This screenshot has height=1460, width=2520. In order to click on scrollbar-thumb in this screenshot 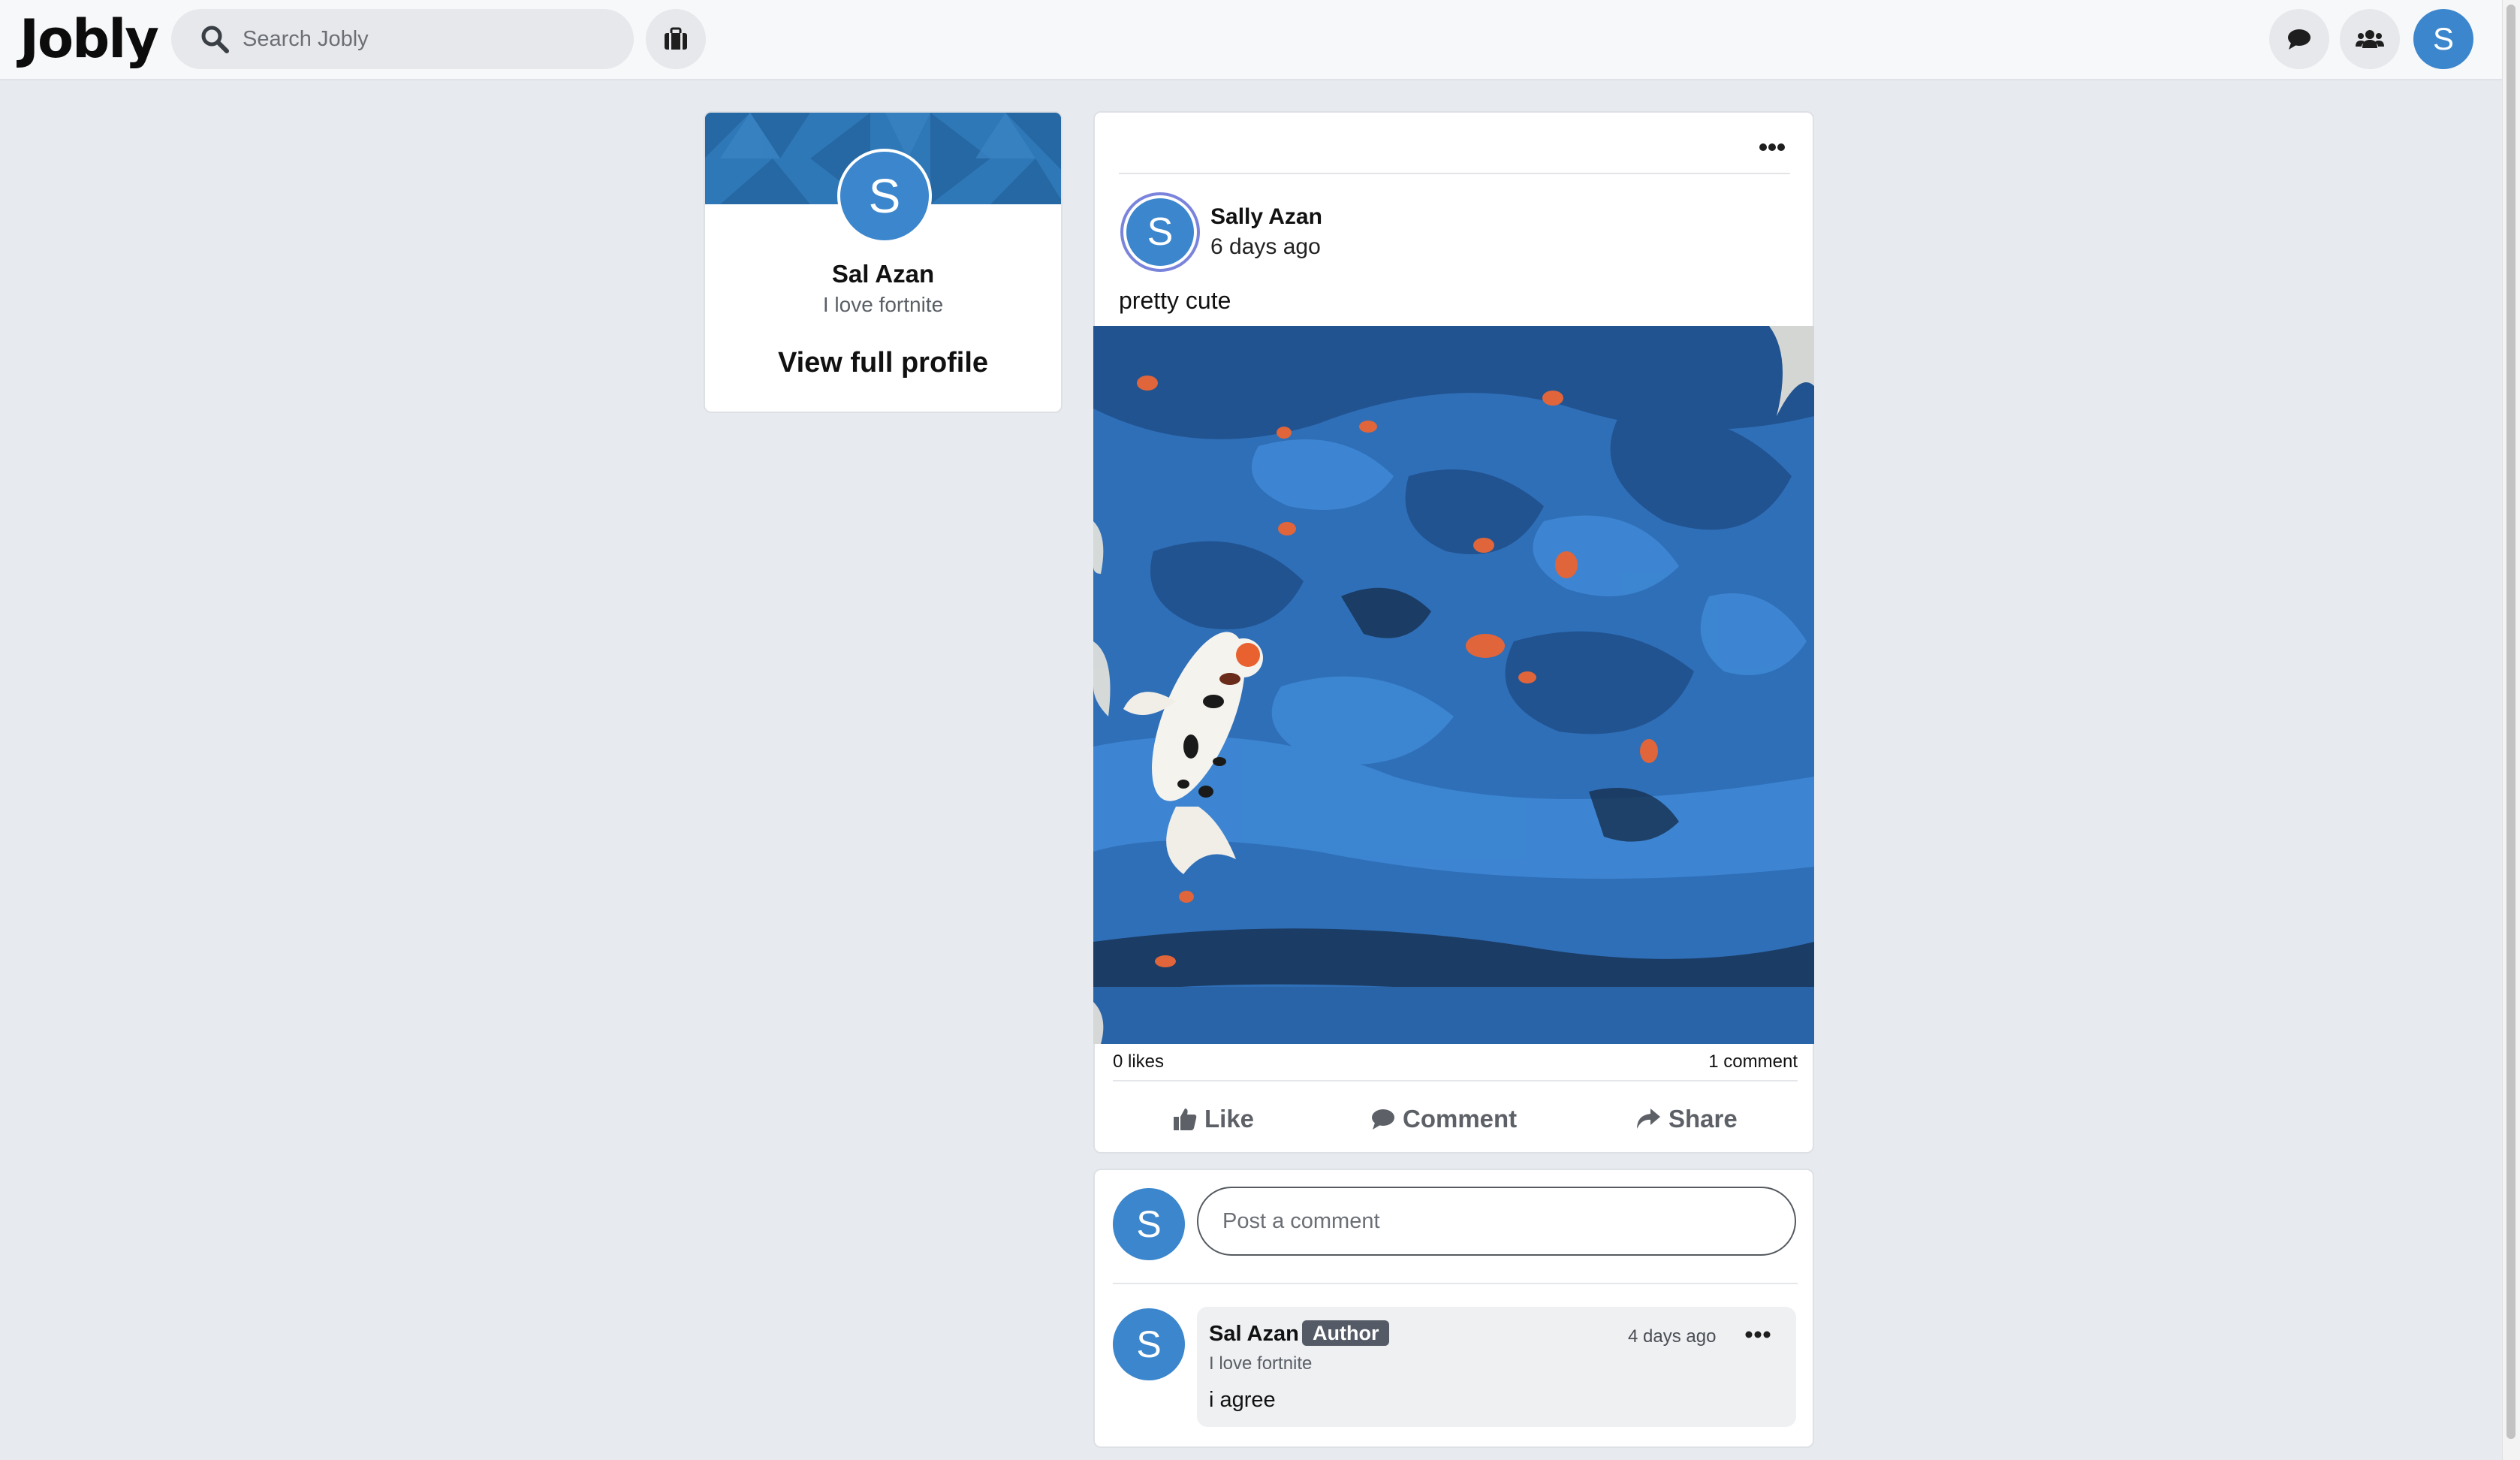, I will do `click(2510, 722)`.